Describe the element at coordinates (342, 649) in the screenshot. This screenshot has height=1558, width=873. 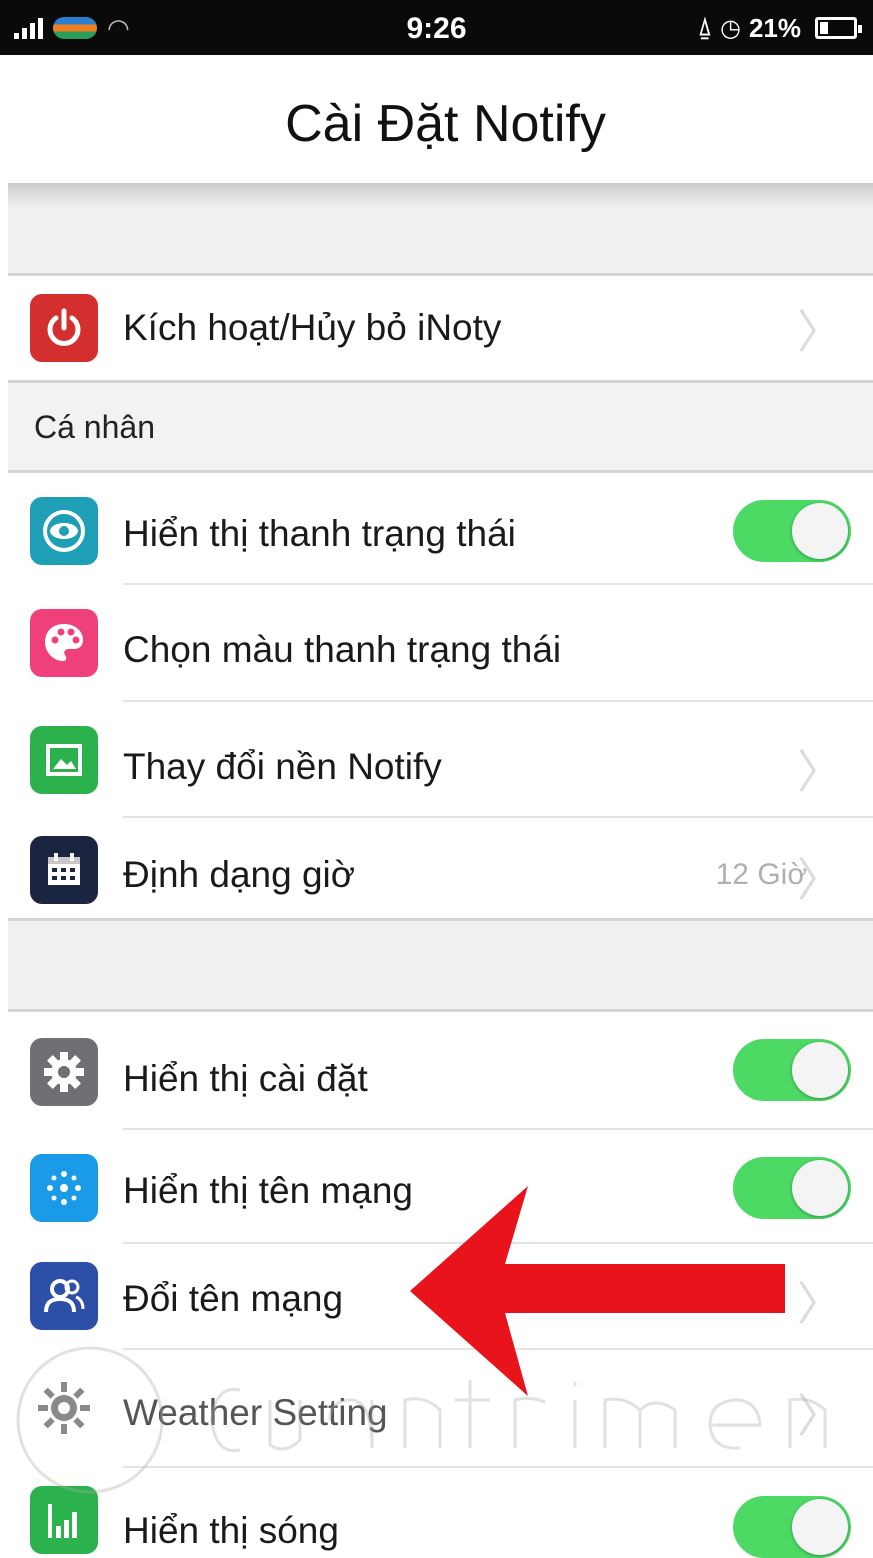
I see `row-label: Chọn màu thanh trạng thái` at that location.